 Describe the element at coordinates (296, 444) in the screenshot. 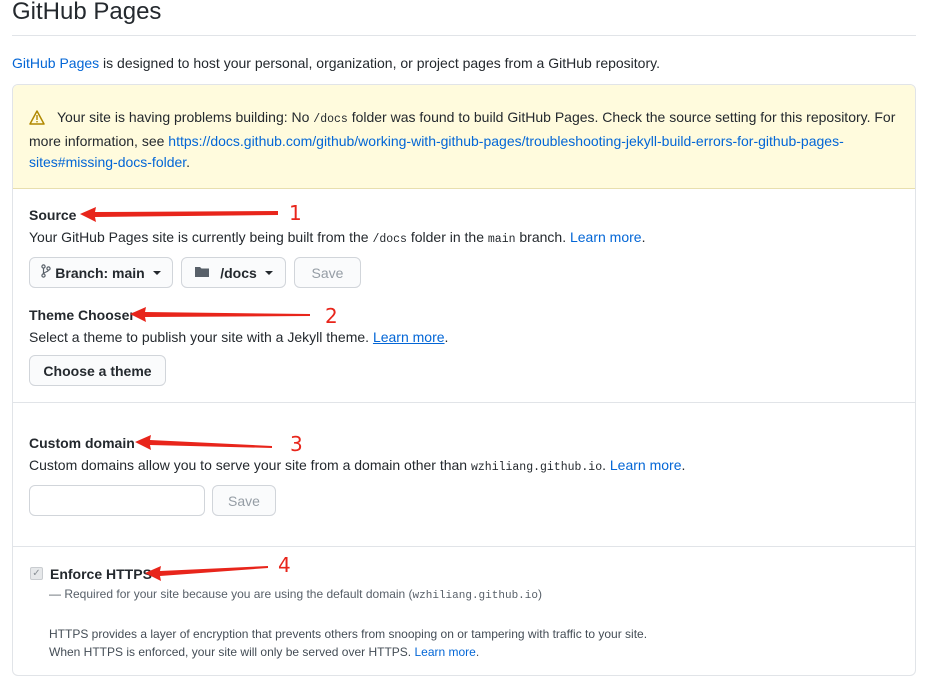

I see `annotation-number-3: 3` at that location.